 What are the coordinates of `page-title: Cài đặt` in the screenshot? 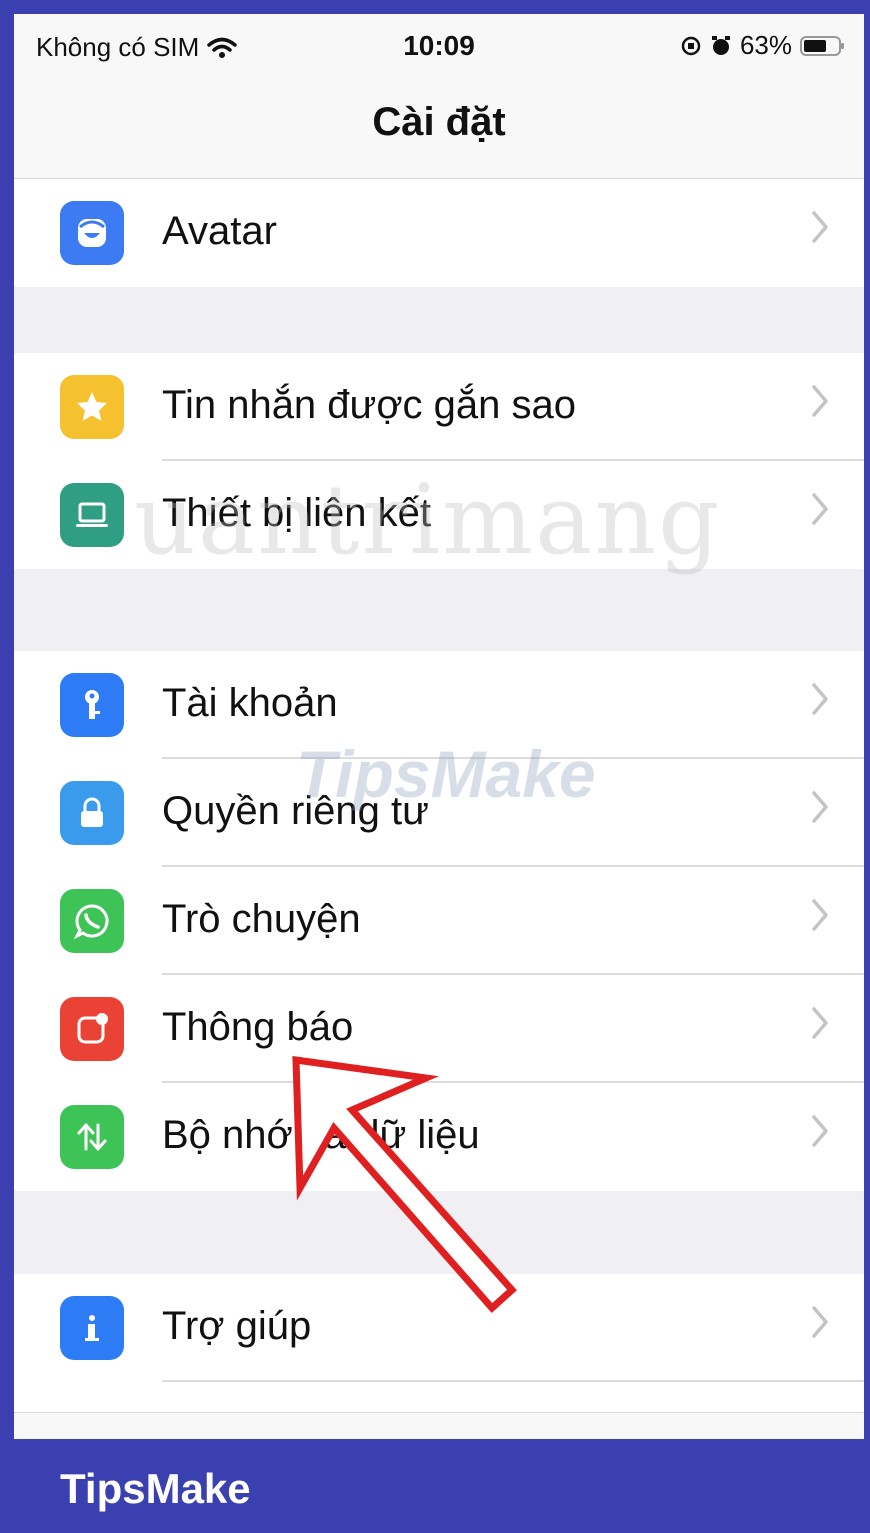 It's located at (439, 122).